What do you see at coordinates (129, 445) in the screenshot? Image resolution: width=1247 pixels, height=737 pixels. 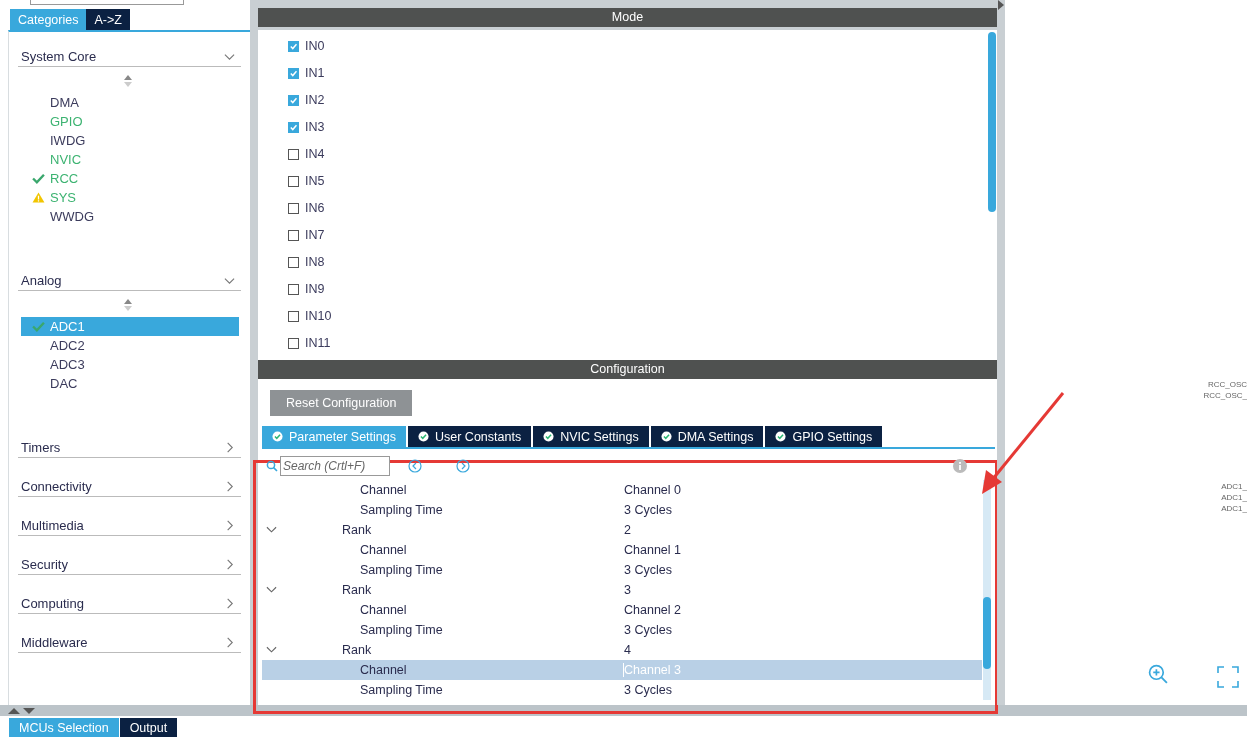 I see `category-header: Timers` at bounding box center [129, 445].